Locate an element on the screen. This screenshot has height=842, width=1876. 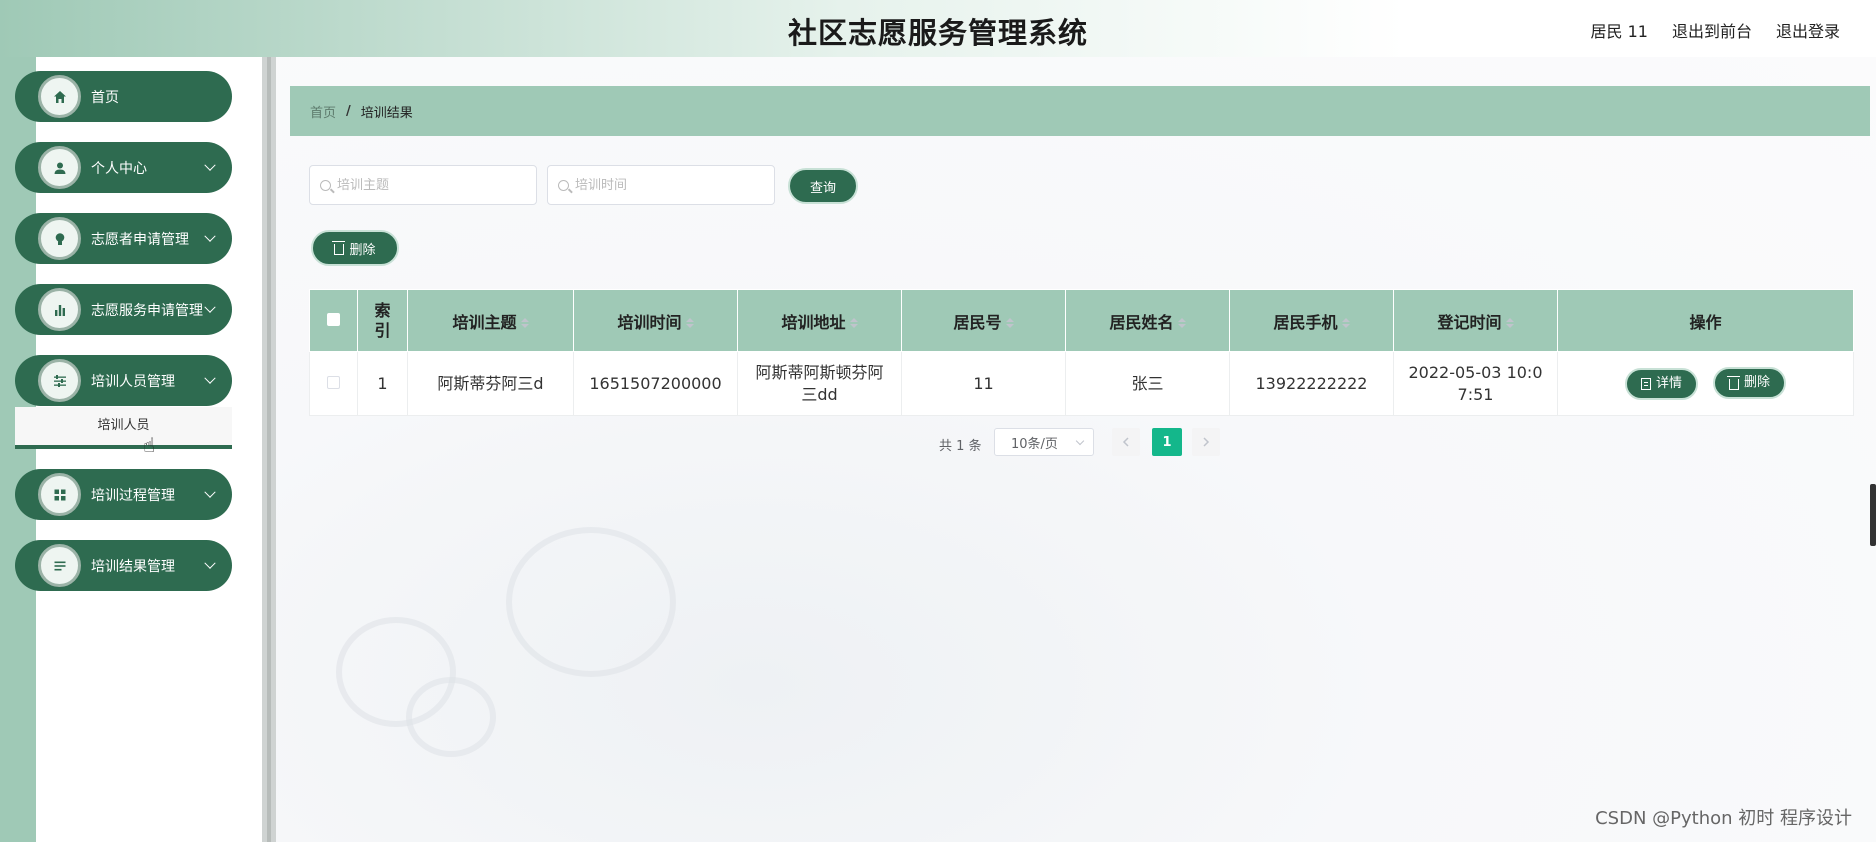
sidebar-scrollbar is located at coordinates (269, 449).